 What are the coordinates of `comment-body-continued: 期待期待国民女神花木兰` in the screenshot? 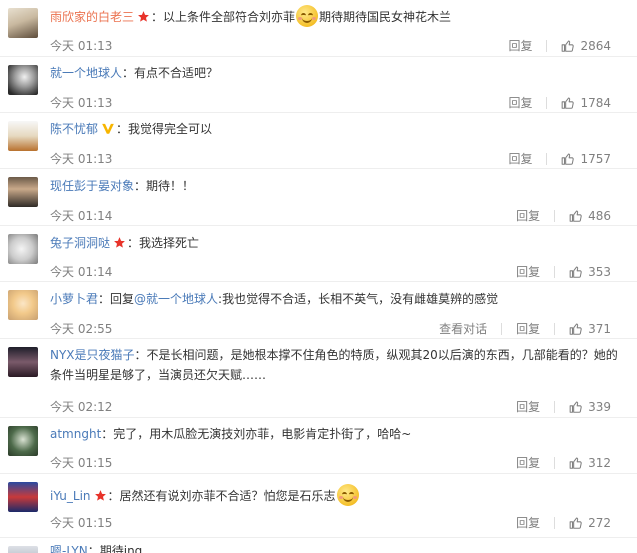 It's located at (385, 17).